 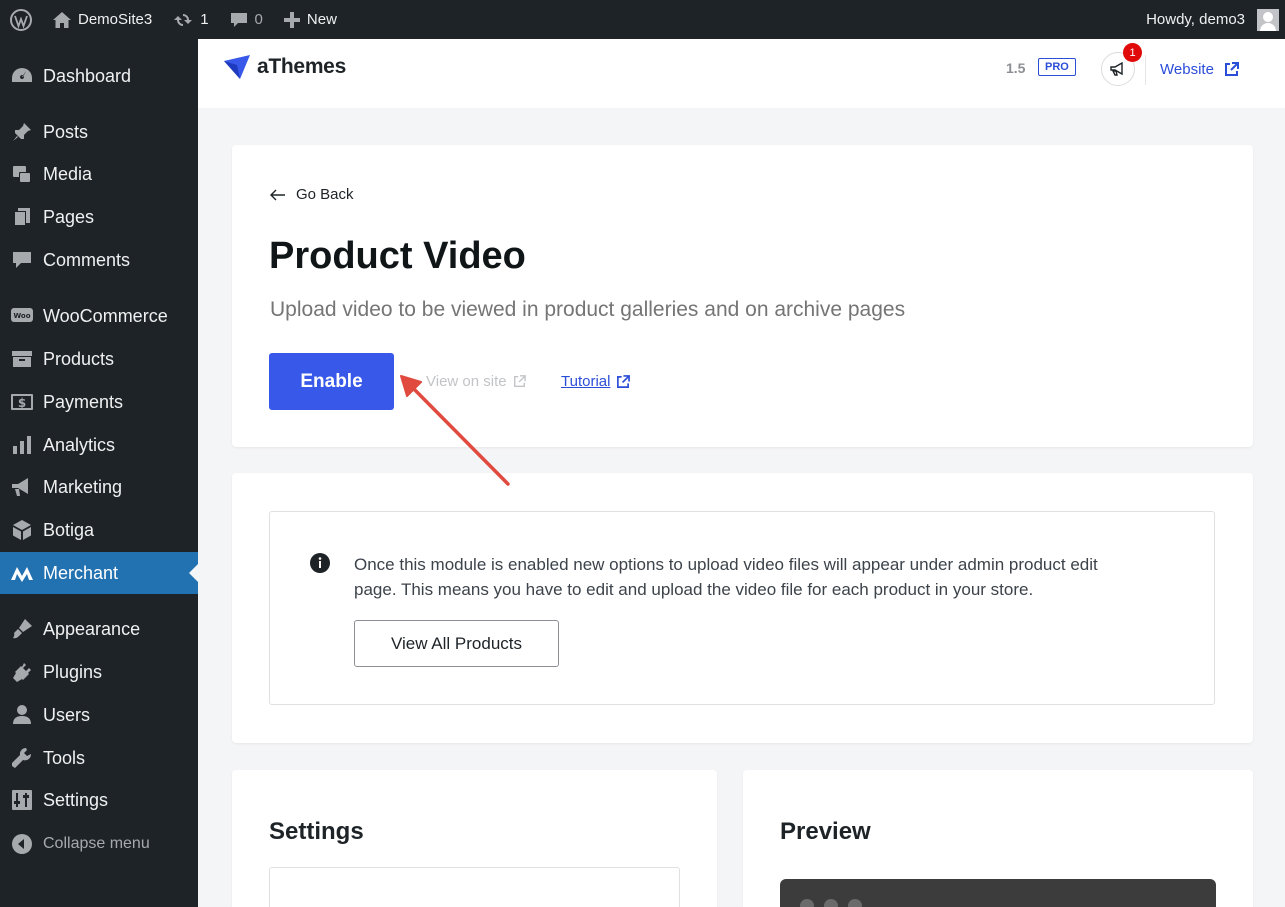 I want to click on tutorial-link: Tutorial, so click(x=596, y=381).